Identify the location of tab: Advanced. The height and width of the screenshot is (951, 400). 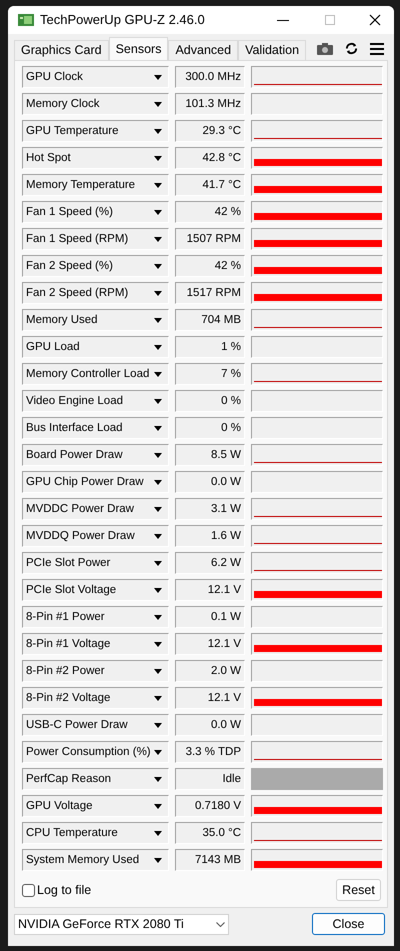
(203, 50).